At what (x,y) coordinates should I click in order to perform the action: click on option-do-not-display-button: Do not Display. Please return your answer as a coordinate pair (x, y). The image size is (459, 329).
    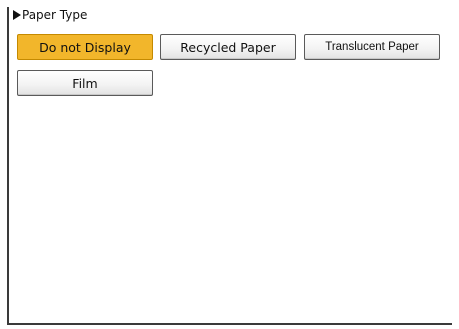
    Looking at the image, I should click on (85, 47).